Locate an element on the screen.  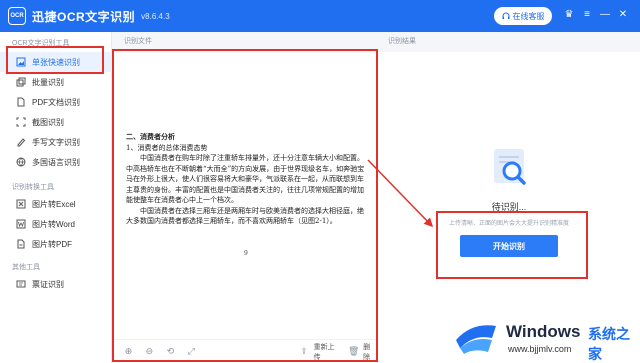
menu-icon: ≡ is located at coordinates (587, 15).